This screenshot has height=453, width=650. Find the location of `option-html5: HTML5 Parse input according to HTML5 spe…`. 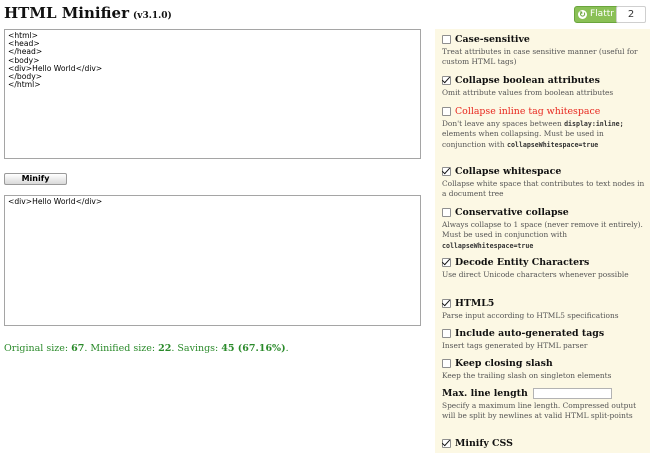

option-html5: HTML5 Parse input according to HTML5 spe… is located at coordinates (544, 309).